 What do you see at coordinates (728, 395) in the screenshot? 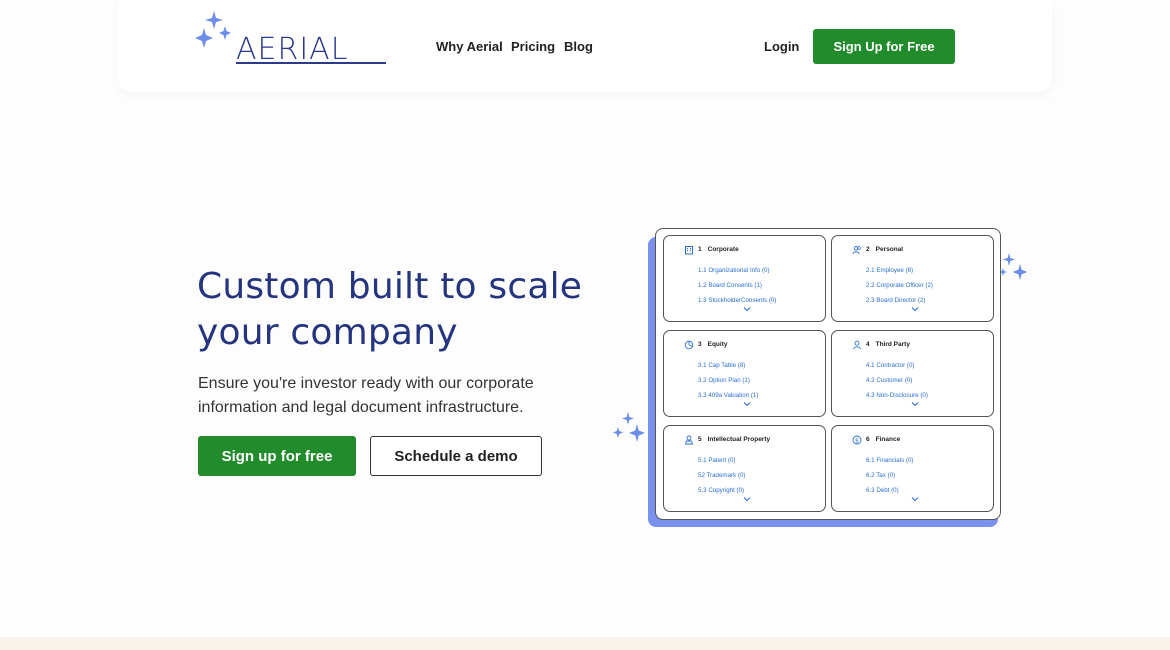
I see `category-item: 3.3 409a Valuation (1)` at bounding box center [728, 395].